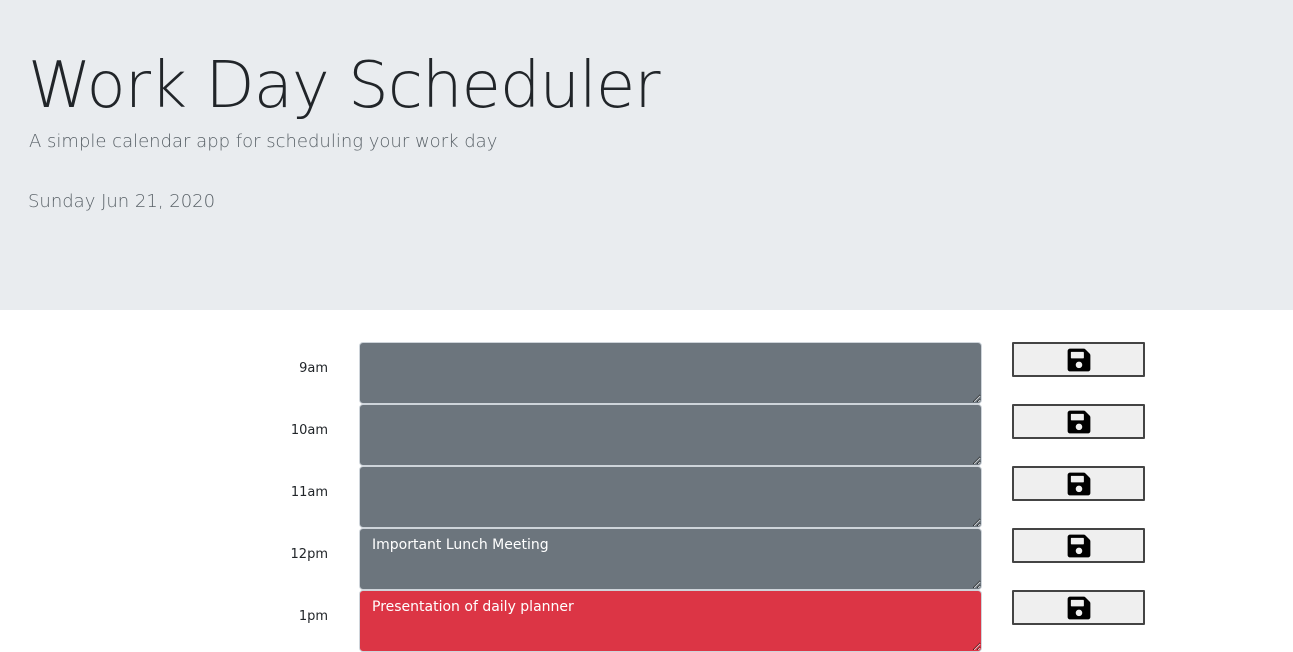 The width and height of the screenshot is (1293, 652). What do you see at coordinates (670, 559) in the screenshot?
I see `event-description-input: Important Lunch Meeting` at bounding box center [670, 559].